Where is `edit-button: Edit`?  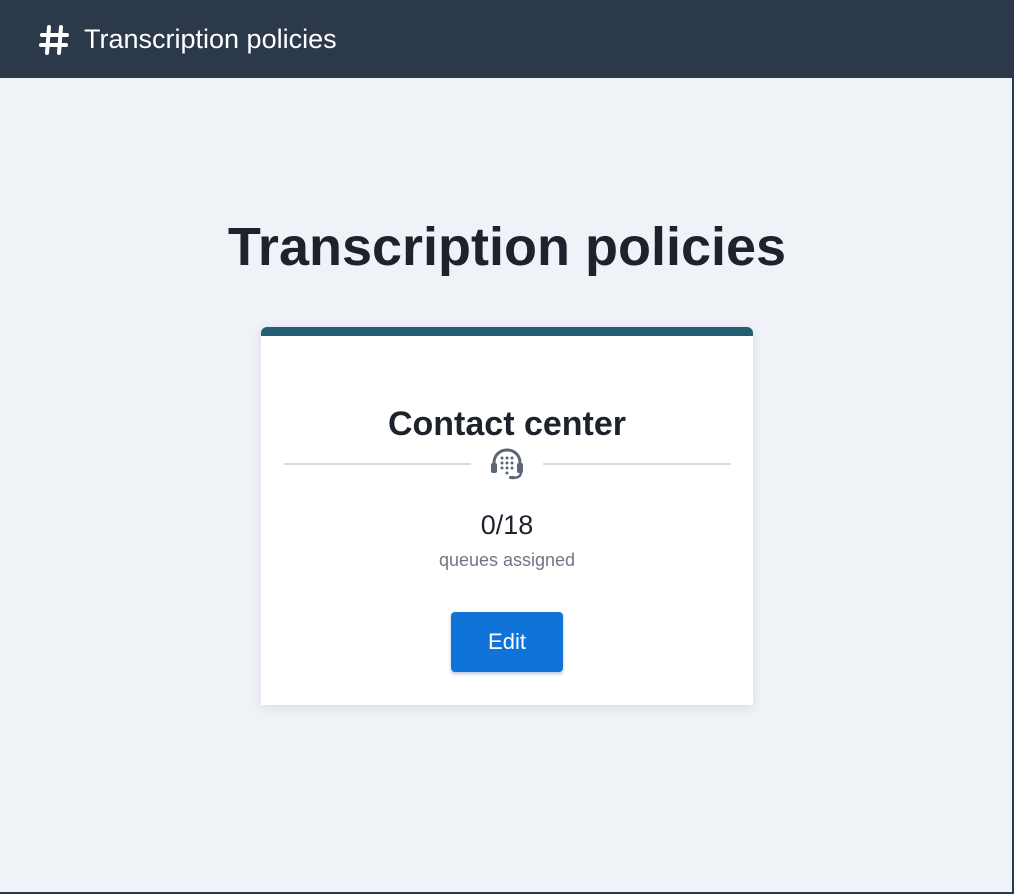 edit-button: Edit is located at coordinates (507, 642).